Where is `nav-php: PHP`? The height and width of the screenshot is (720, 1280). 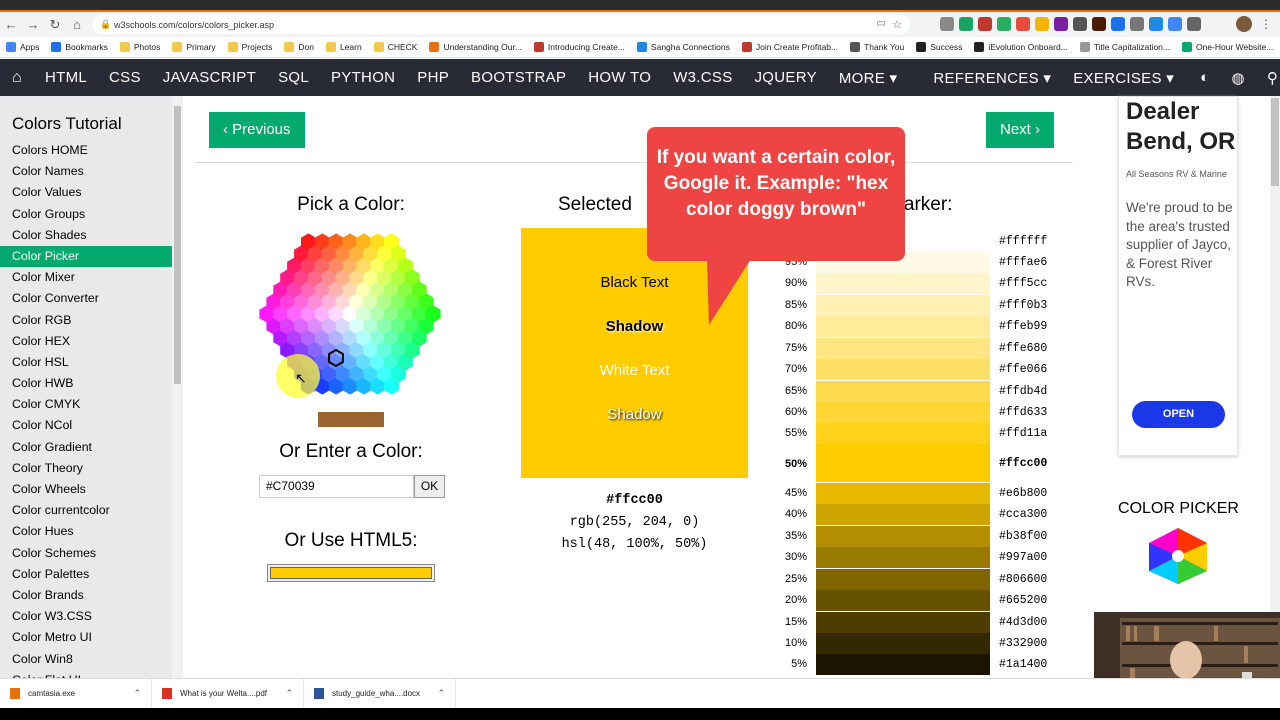 nav-php: PHP is located at coordinates (433, 77).